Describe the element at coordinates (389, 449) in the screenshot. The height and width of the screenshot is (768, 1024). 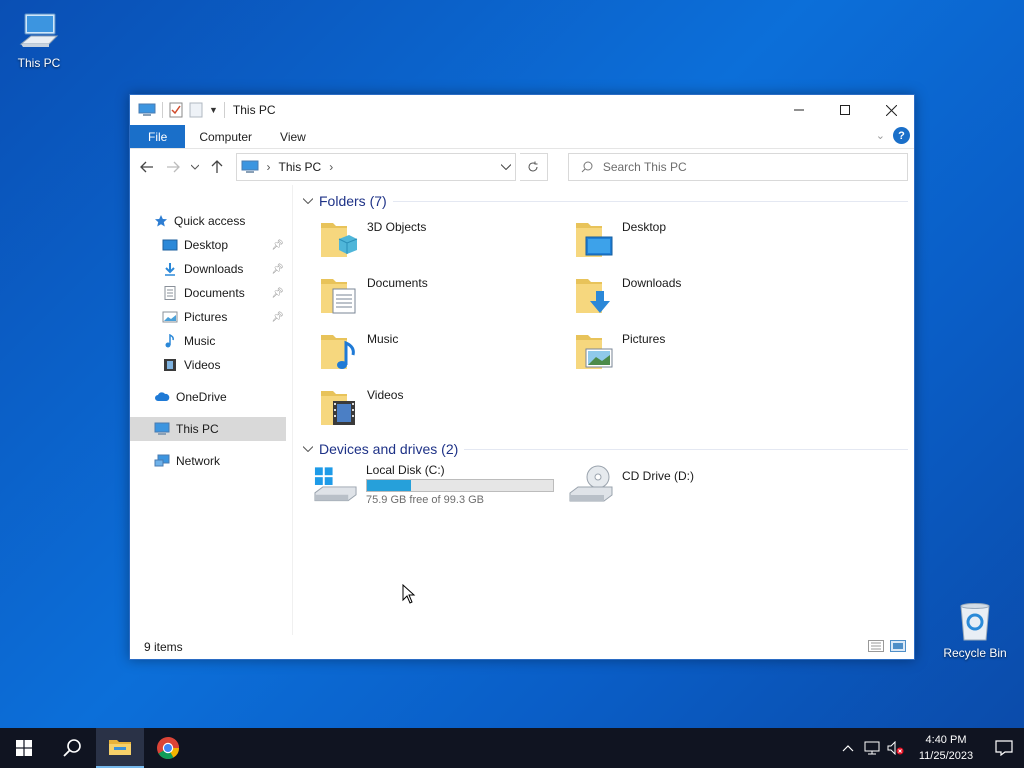
I see `group-title: Devices and drives (2)` at that location.